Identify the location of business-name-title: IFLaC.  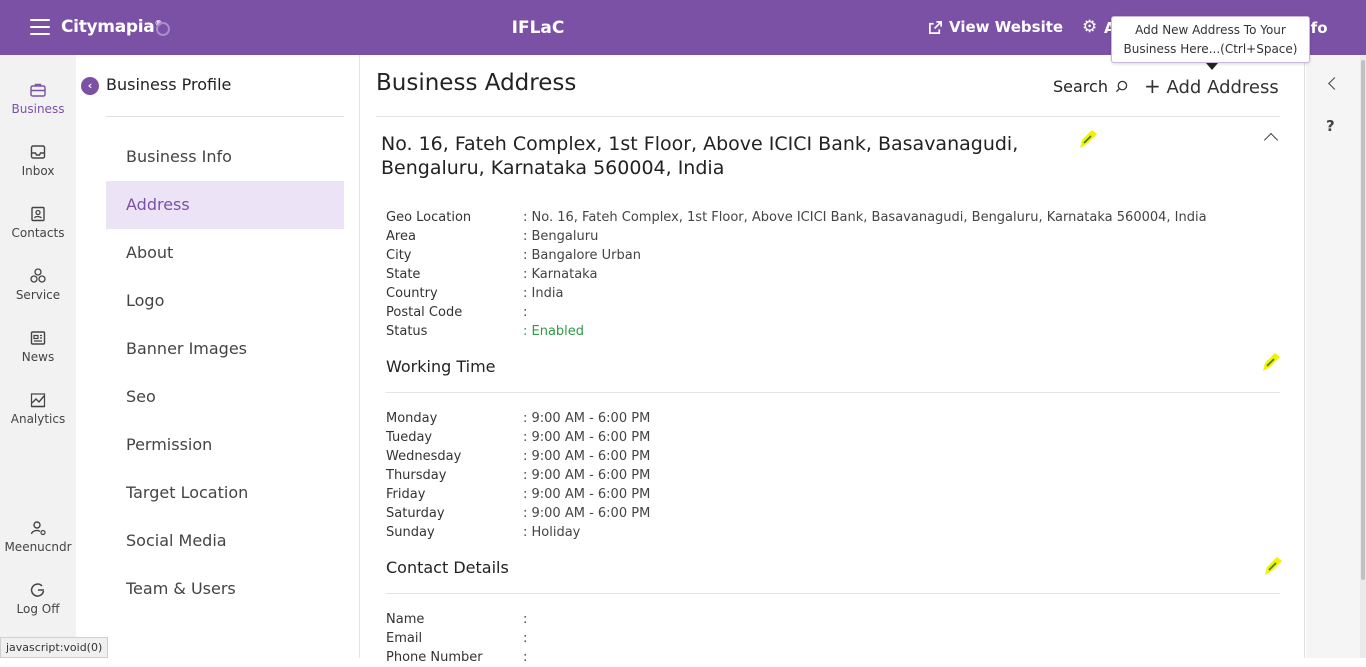
(538, 28).